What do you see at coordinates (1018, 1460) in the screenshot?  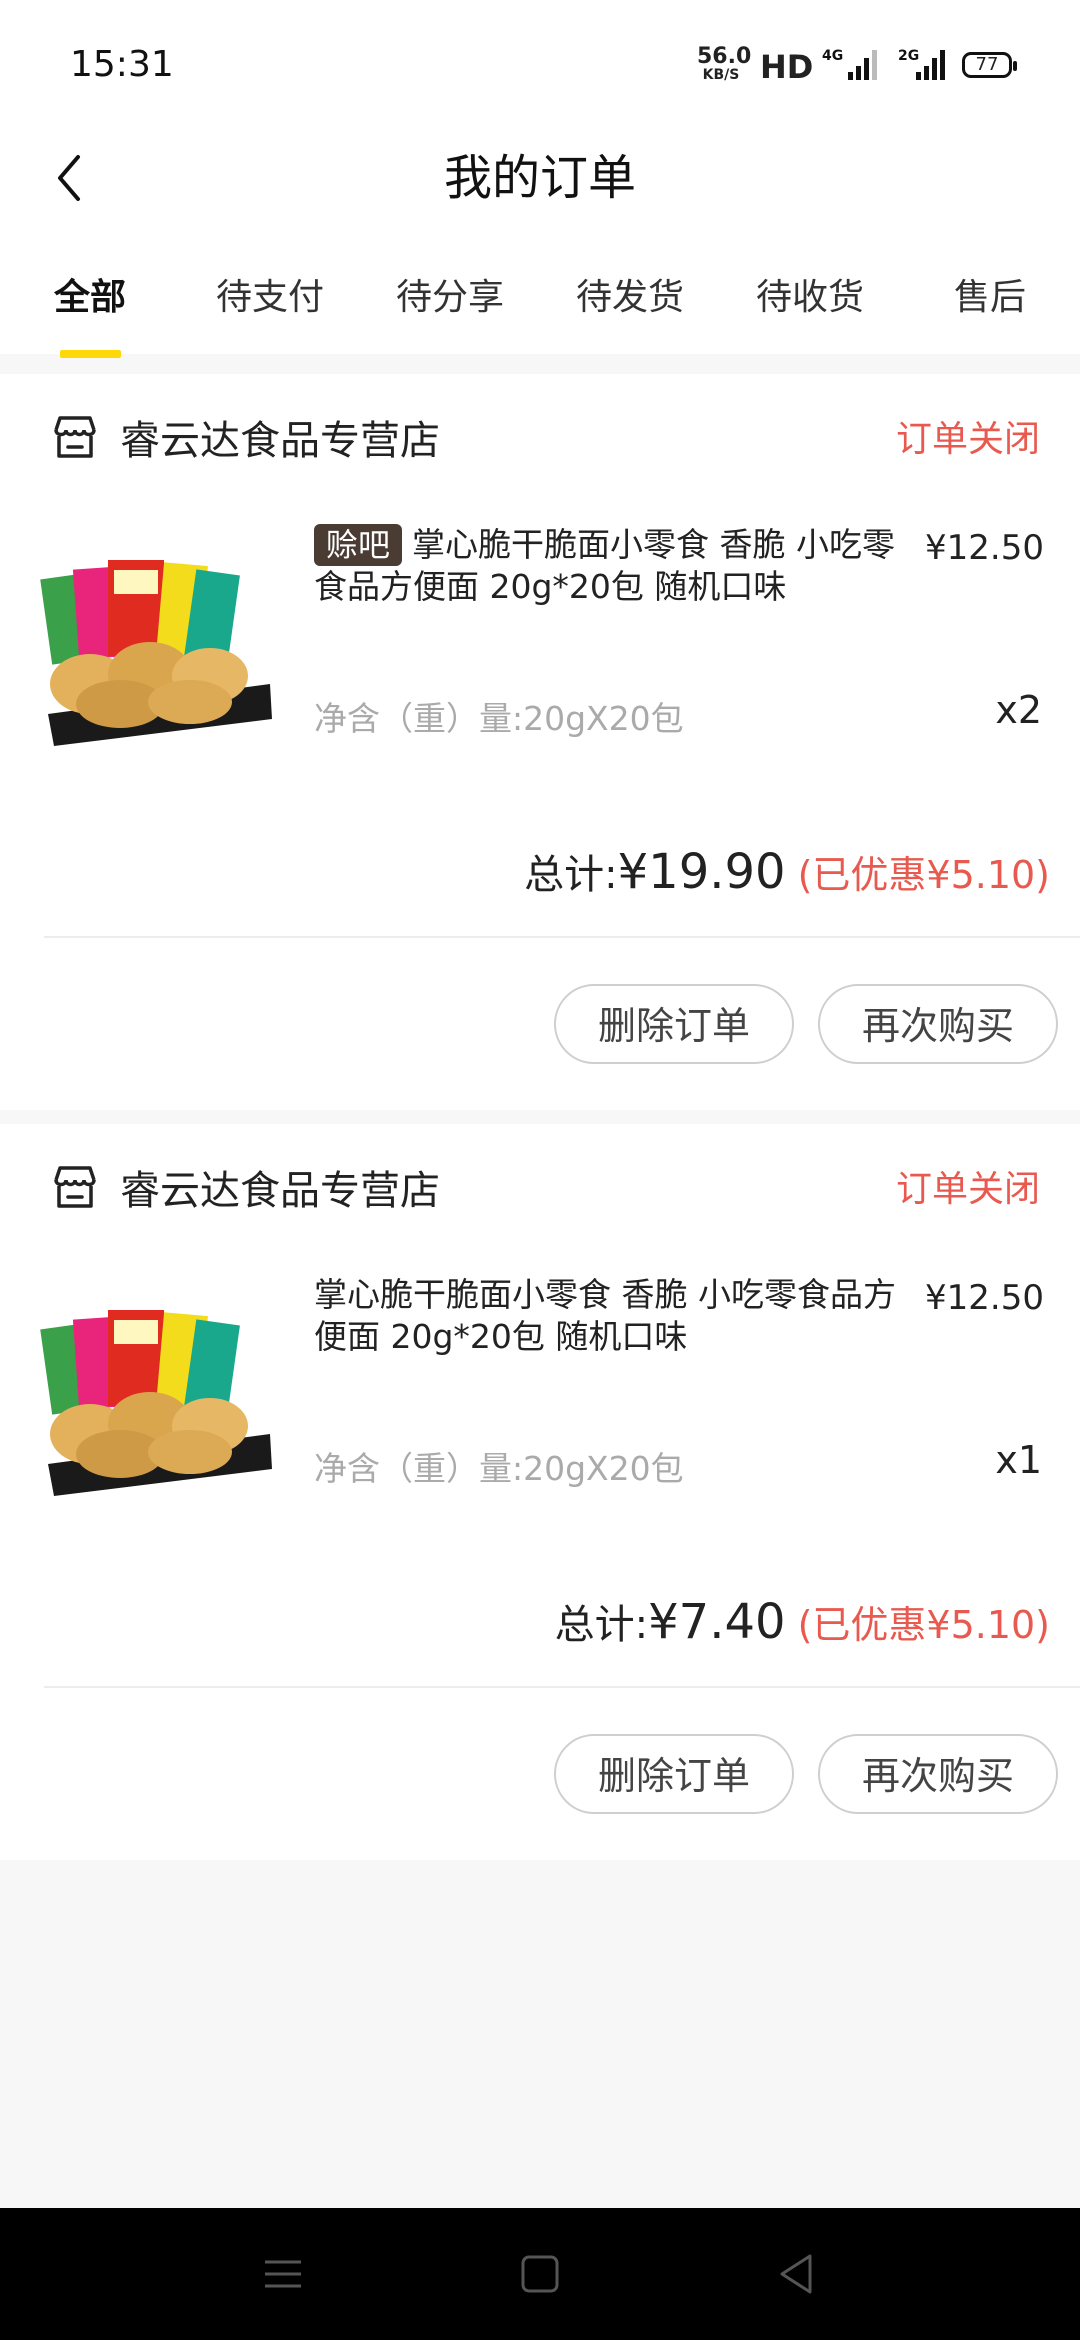 I see `product-quantity: x1` at bounding box center [1018, 1460].